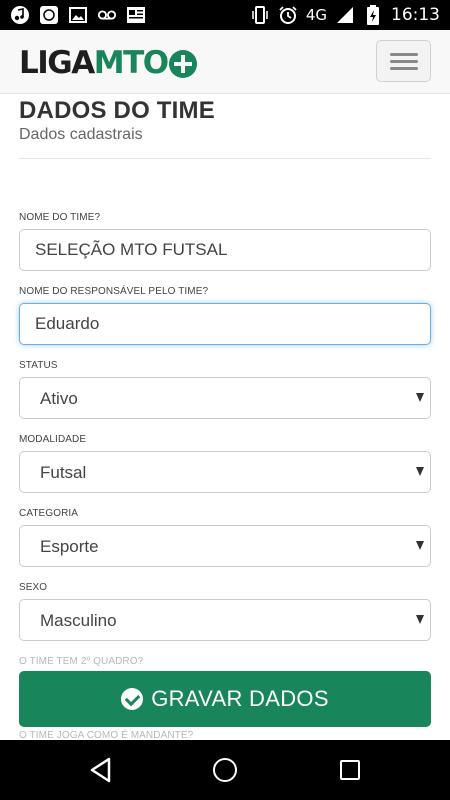 The width and height of the screenshot is (450, 800). What do you see at coordinates (59, 398) in the screenshot?
I see `status-select-value: Ativo` at bounding box center [59, 398].